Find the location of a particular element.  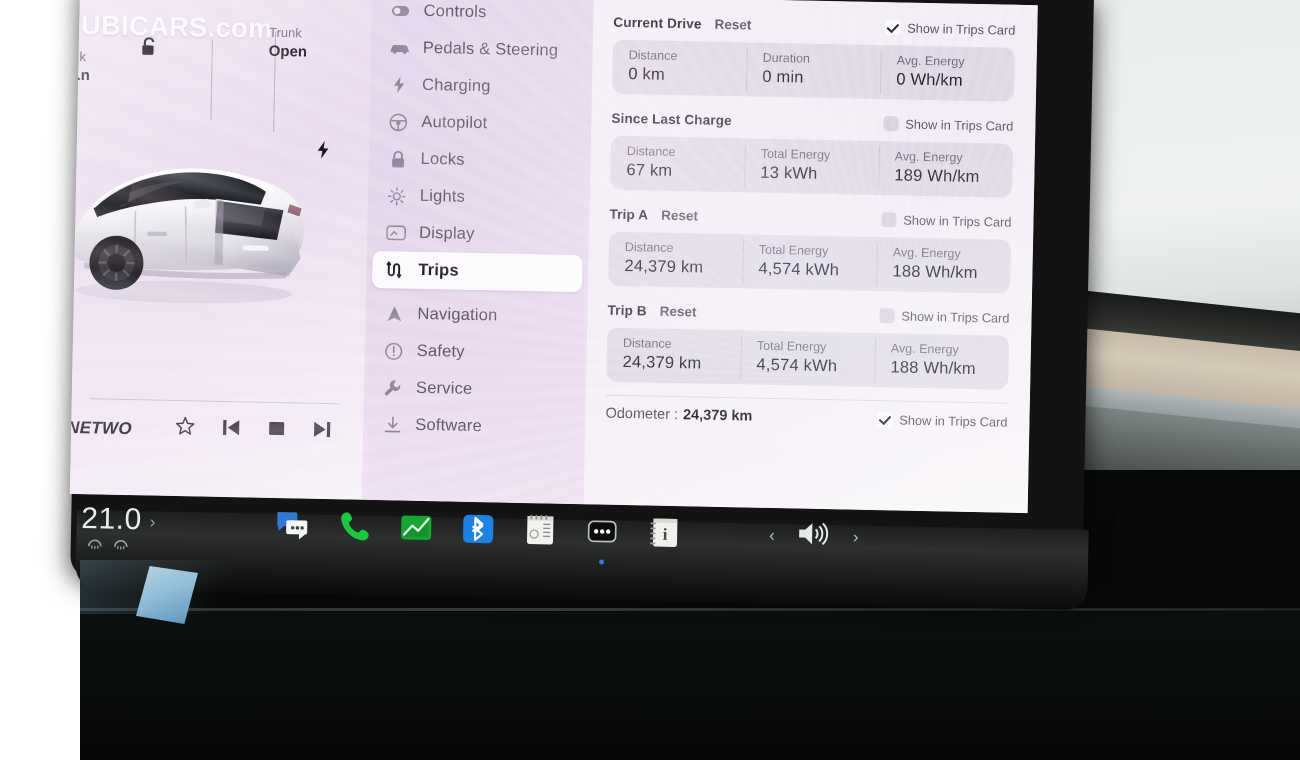

media-station-title: NETWO is located at coordinates (101, 428).